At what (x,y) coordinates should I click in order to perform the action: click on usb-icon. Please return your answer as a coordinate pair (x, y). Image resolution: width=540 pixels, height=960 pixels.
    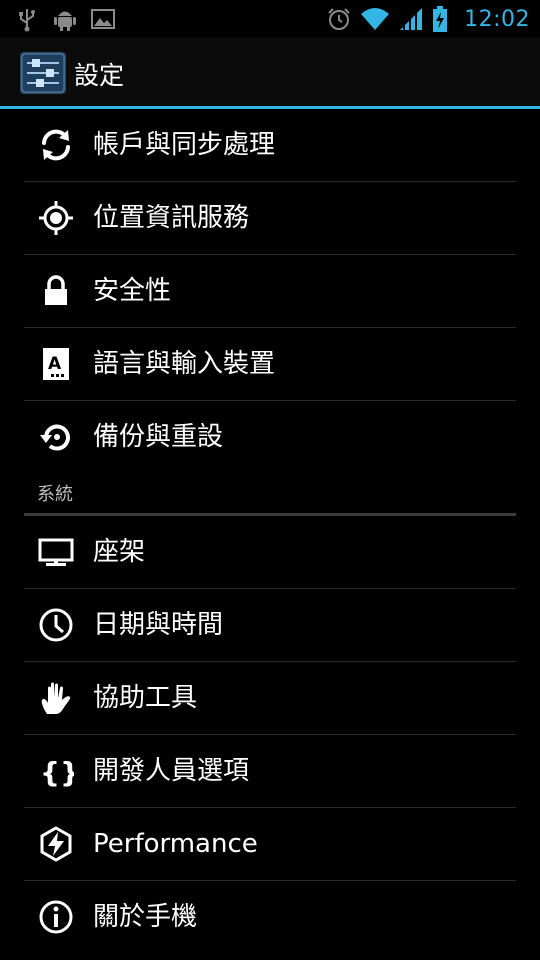
    Looking at the image, I should click on (27, 20).